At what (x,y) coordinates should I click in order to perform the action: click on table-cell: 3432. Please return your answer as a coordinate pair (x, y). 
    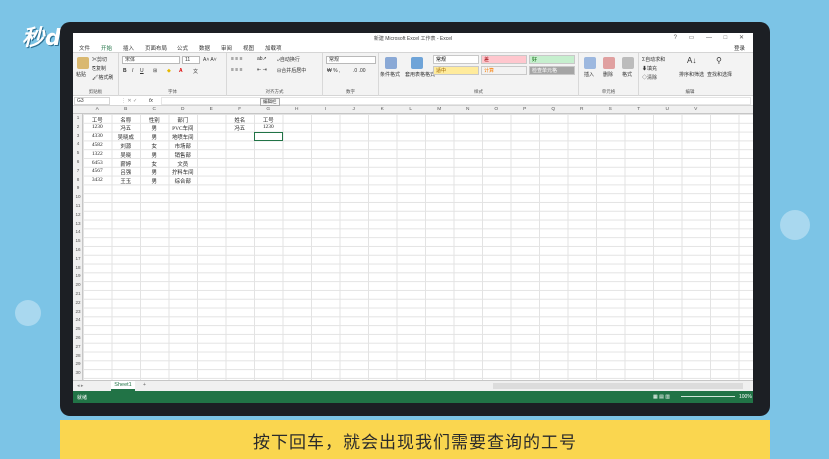
    Looking at the image, I should click on (97, 180).